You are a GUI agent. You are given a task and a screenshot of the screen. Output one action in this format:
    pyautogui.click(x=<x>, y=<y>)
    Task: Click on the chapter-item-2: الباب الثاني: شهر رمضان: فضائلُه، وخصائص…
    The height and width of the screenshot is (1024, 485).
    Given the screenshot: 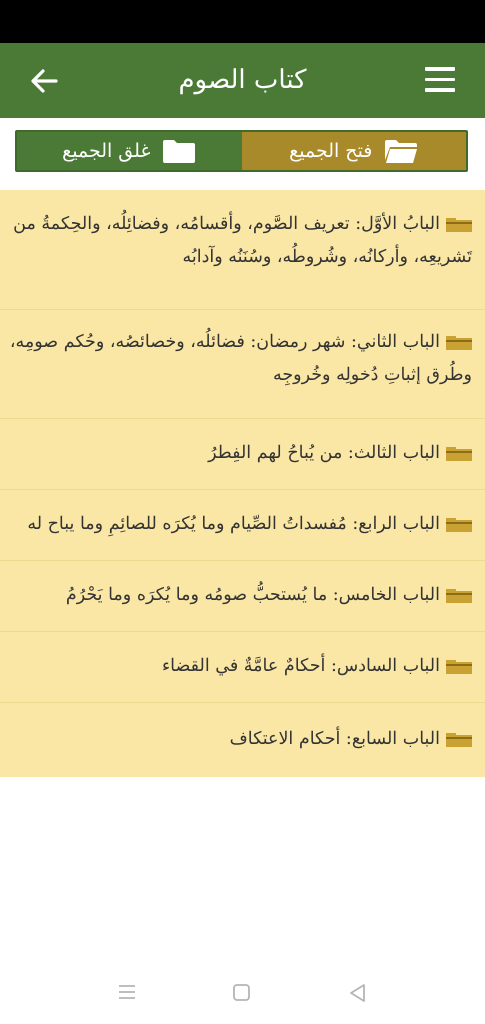 What is the action you would take?
    pyautogui.click(x=242, y=364)
    